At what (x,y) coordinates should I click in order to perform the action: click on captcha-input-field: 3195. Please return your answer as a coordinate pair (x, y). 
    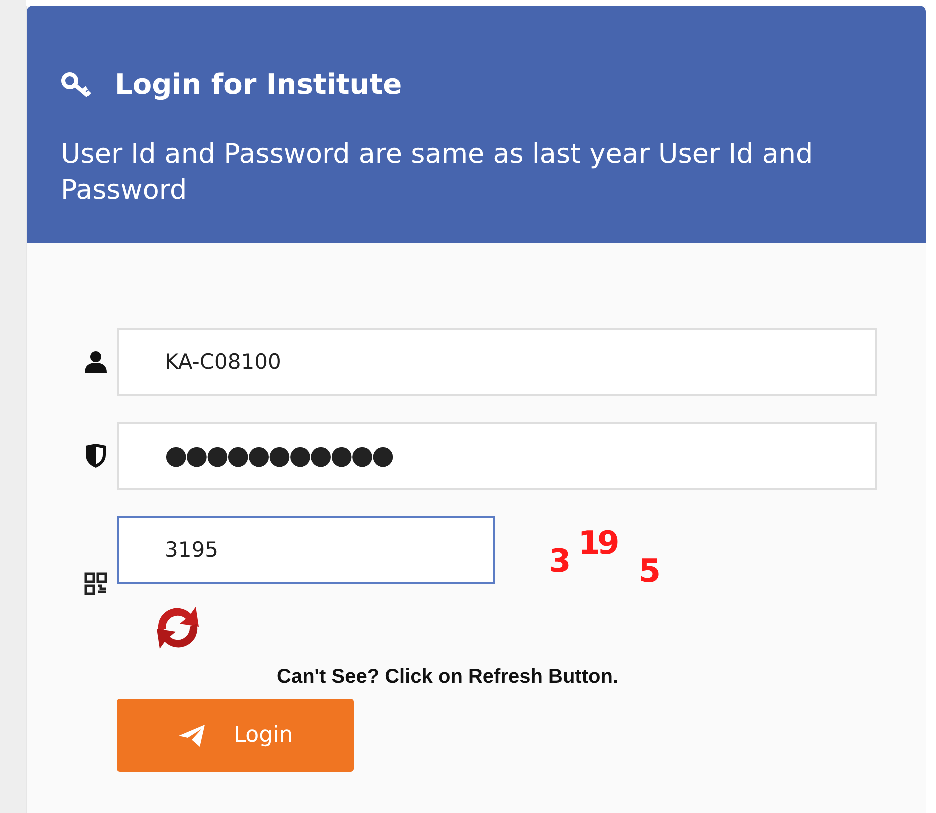
    Looking at the image, I should click on (306, 550).